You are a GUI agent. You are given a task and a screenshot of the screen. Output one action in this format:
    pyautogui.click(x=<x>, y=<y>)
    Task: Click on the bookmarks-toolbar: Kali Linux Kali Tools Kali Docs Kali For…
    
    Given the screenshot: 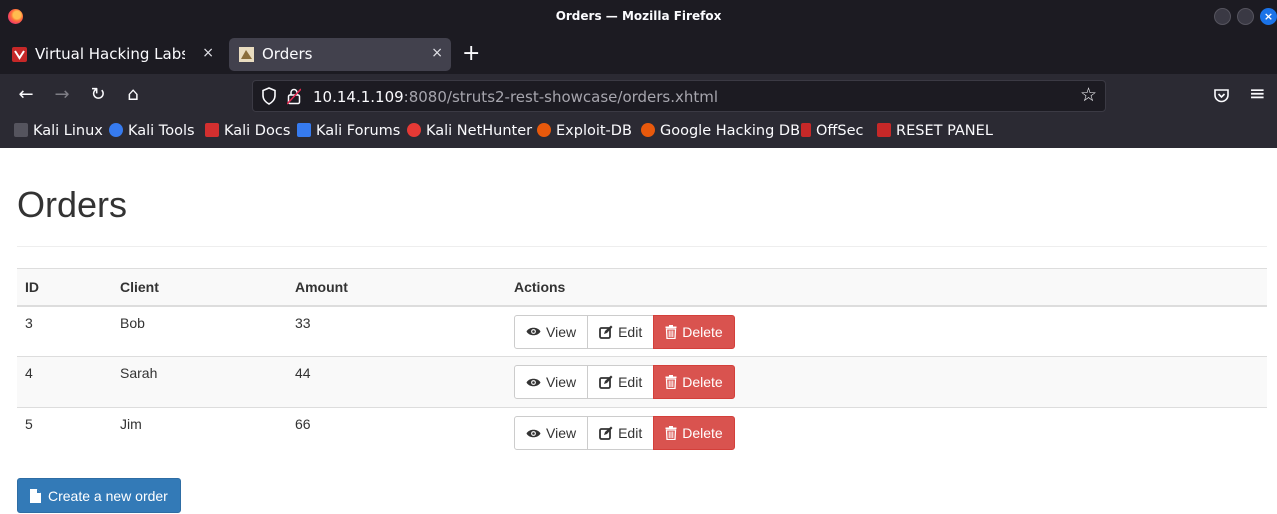 What is the action you would take?
    pyautogui.click(x=638, y=133)
    